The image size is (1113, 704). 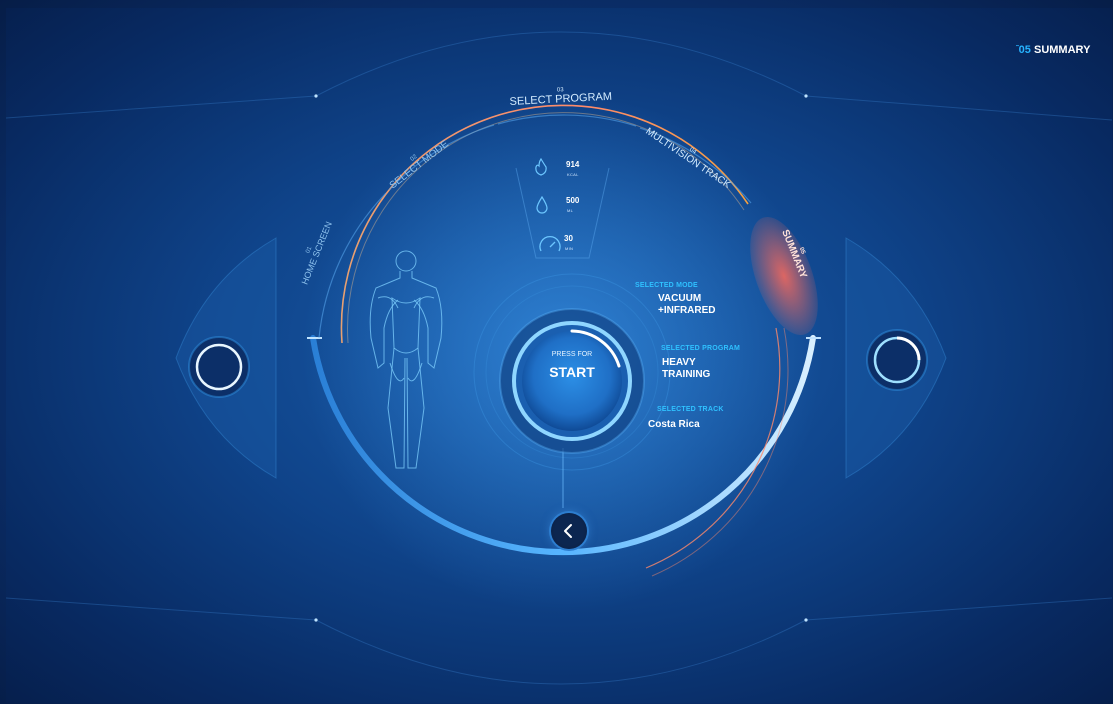 I want to click on right-nav-button, so click(x=897, y=360).